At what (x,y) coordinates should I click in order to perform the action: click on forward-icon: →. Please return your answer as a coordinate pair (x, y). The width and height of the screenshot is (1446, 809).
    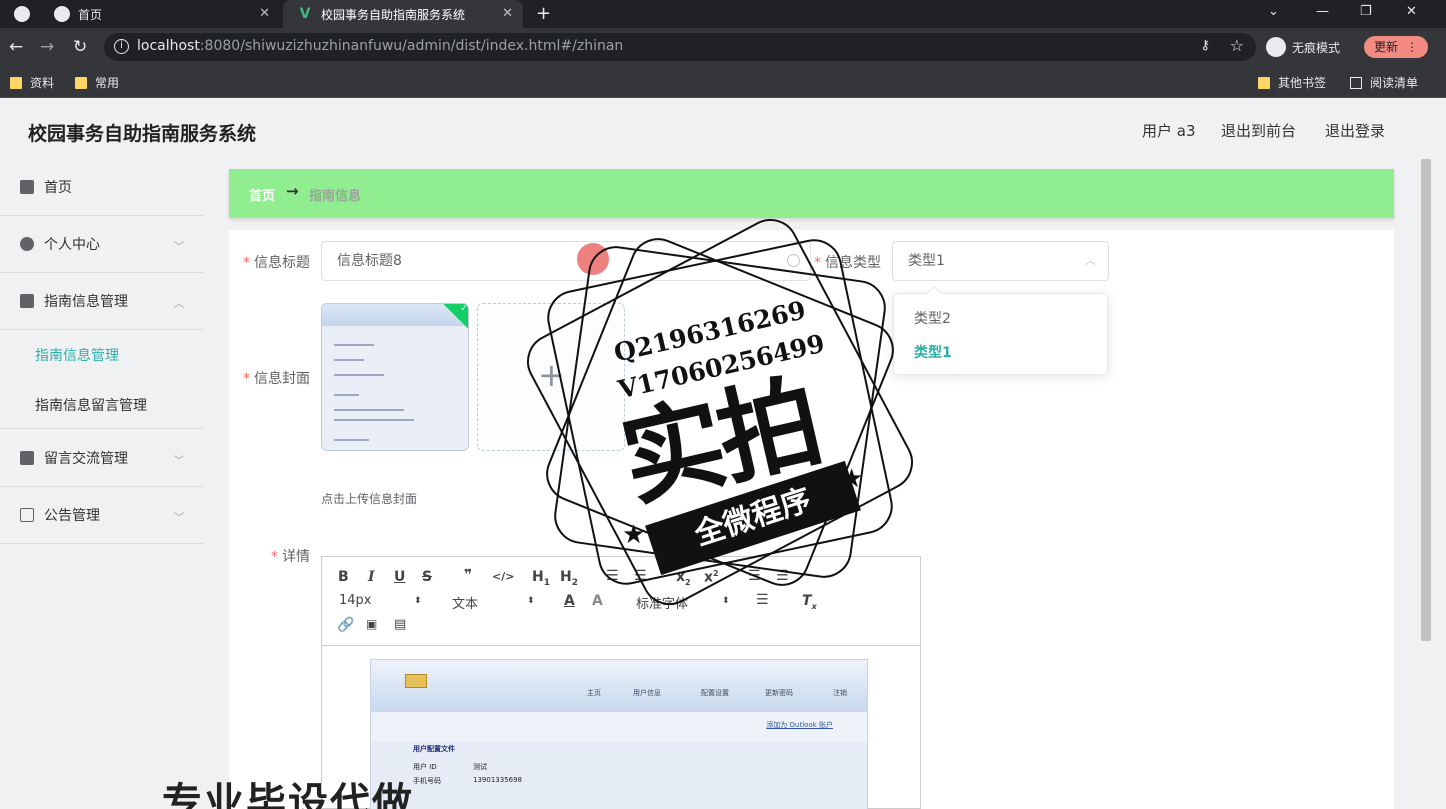
    Looking at the image, I should click on (47, 47).